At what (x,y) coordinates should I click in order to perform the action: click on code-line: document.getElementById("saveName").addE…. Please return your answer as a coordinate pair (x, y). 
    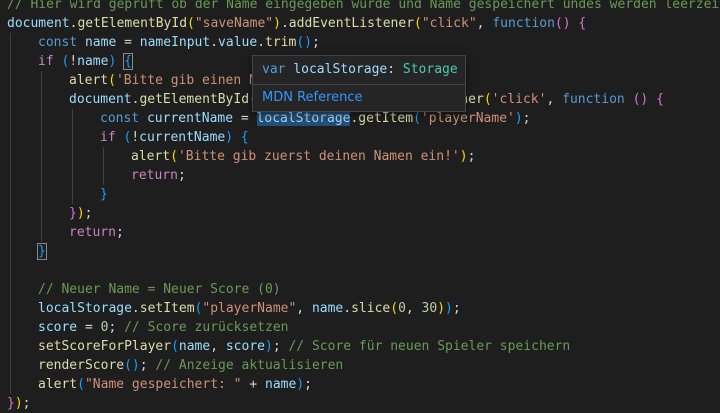
    Looking at the image, I should click on (360, 23).